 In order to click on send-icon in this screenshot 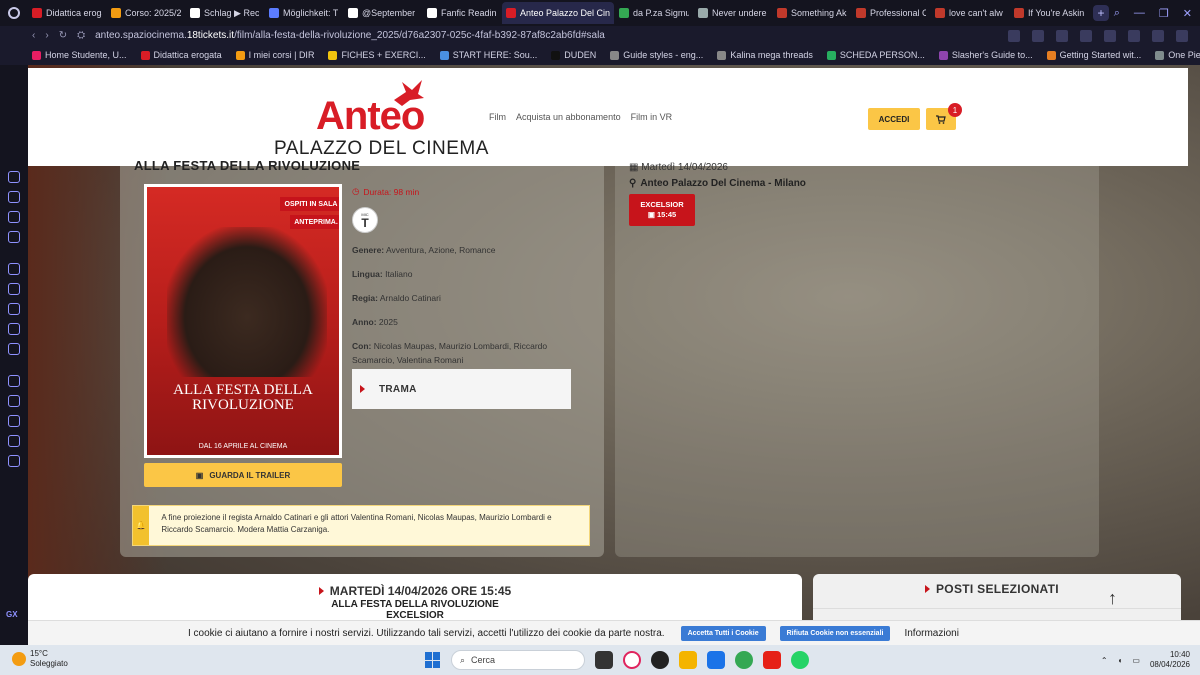, I will do `click(14, 401)`.